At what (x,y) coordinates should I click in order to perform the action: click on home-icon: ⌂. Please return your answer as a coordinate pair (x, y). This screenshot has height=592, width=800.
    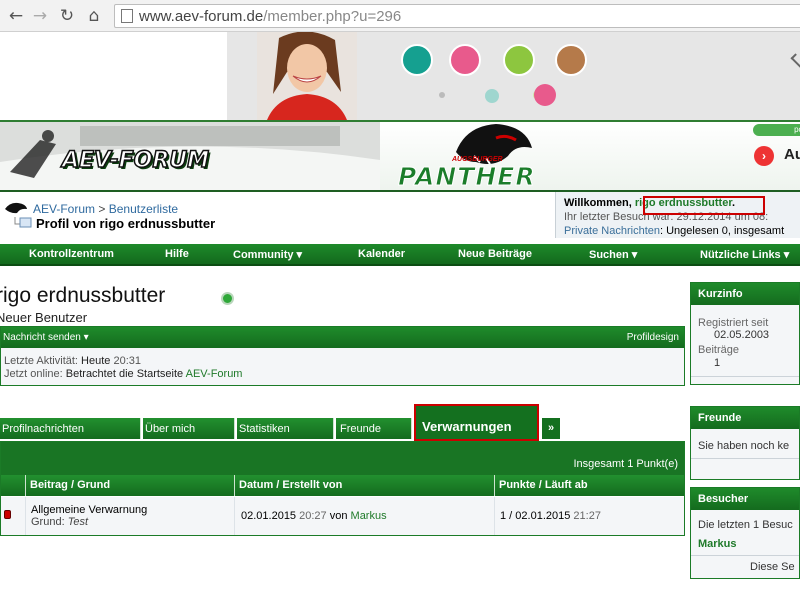
    Looking at the image, I should click on (94, 16).